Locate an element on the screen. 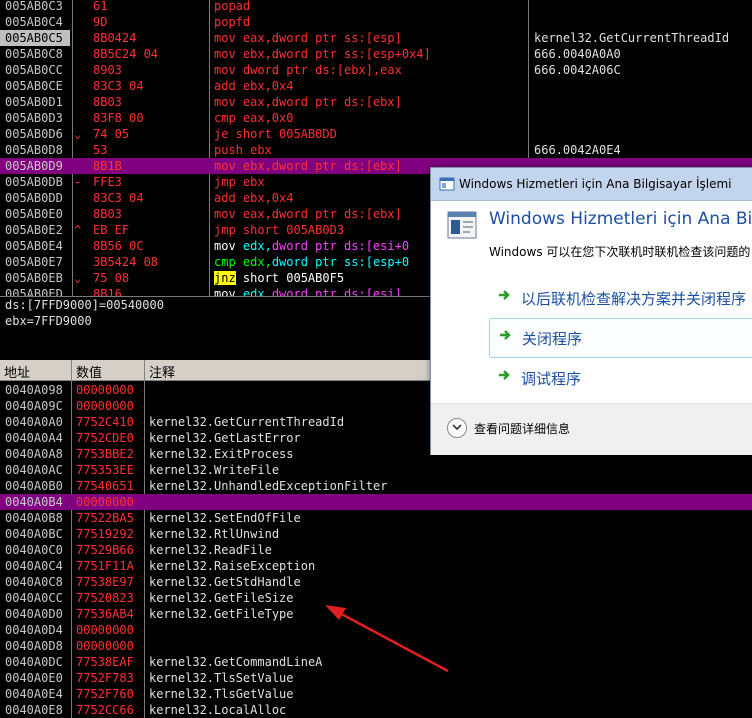 The image size is (752, 718). dump-row: 0040A0B4 00000000 is located at coordinates (376, 502).